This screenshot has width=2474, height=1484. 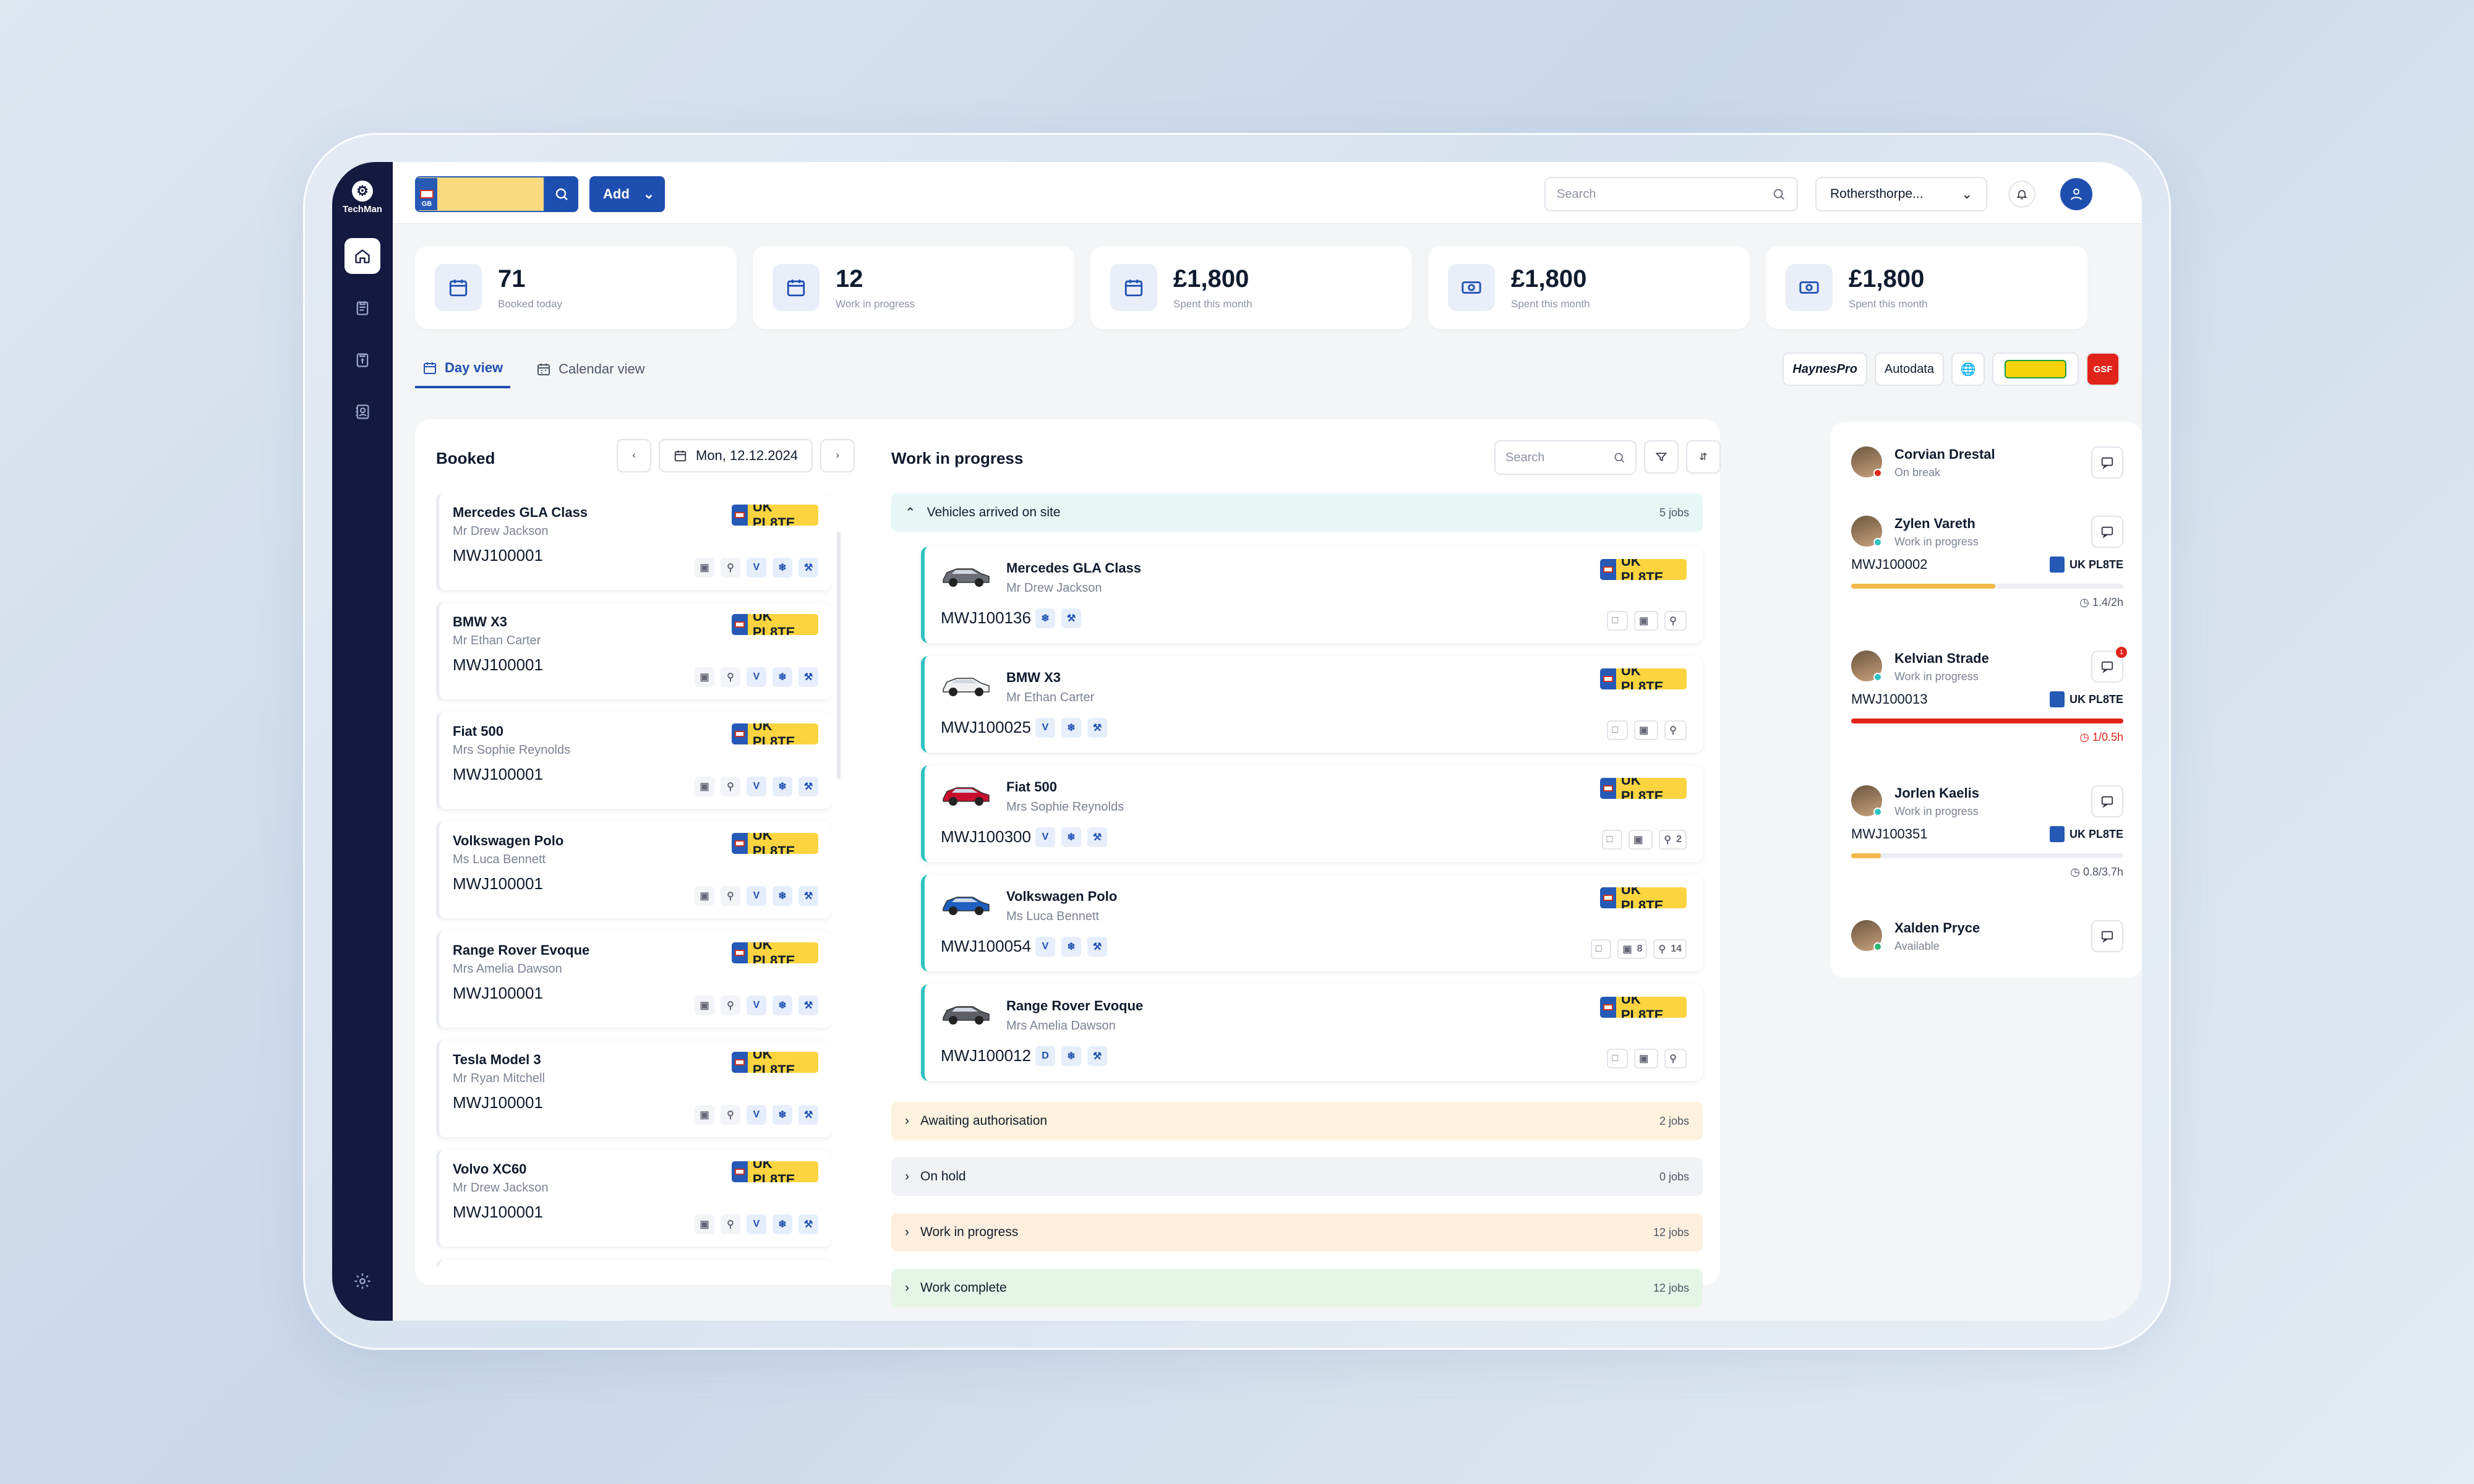 I want to click on card-actions: □ ▣ ⚲ 2, so click(x=1644, y=840).